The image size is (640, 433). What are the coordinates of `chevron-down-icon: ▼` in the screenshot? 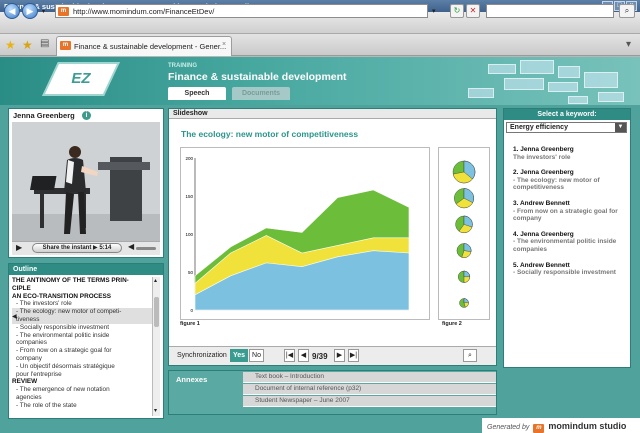 It's located at (620, 127).